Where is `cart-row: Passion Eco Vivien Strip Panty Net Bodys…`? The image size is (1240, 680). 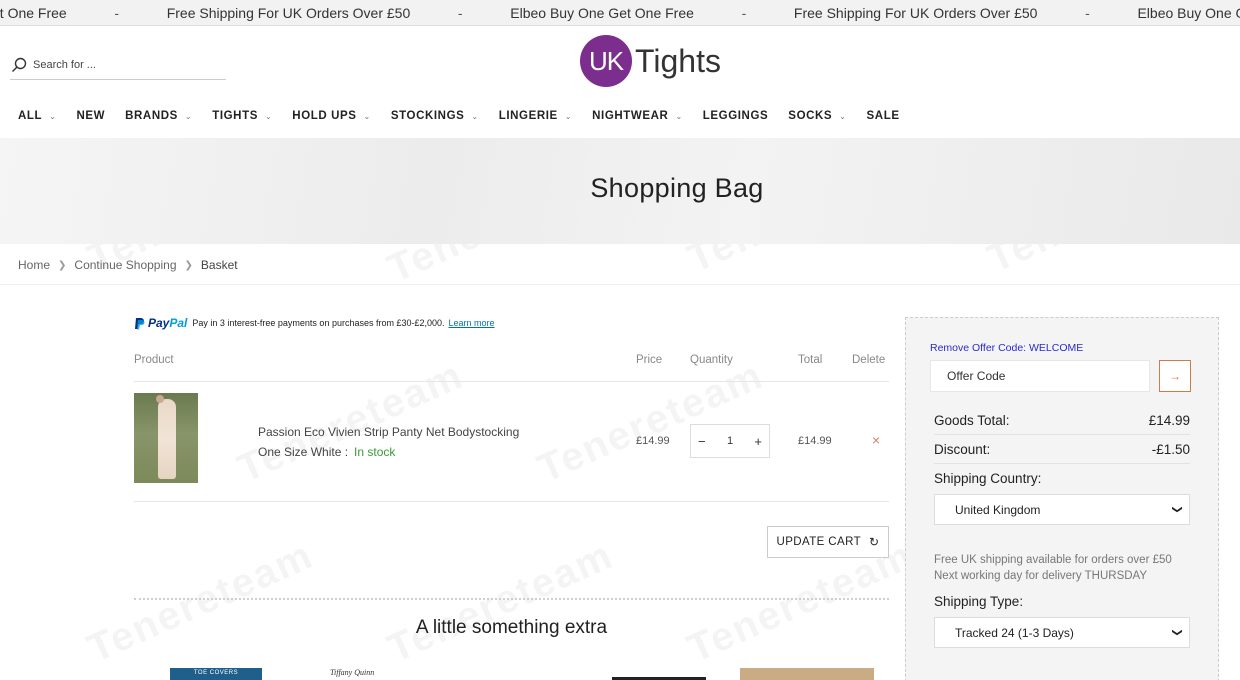
cart-row: Passion Eco Vivien Strip Panty Net Bodys… is located at coordinates (511, 442).